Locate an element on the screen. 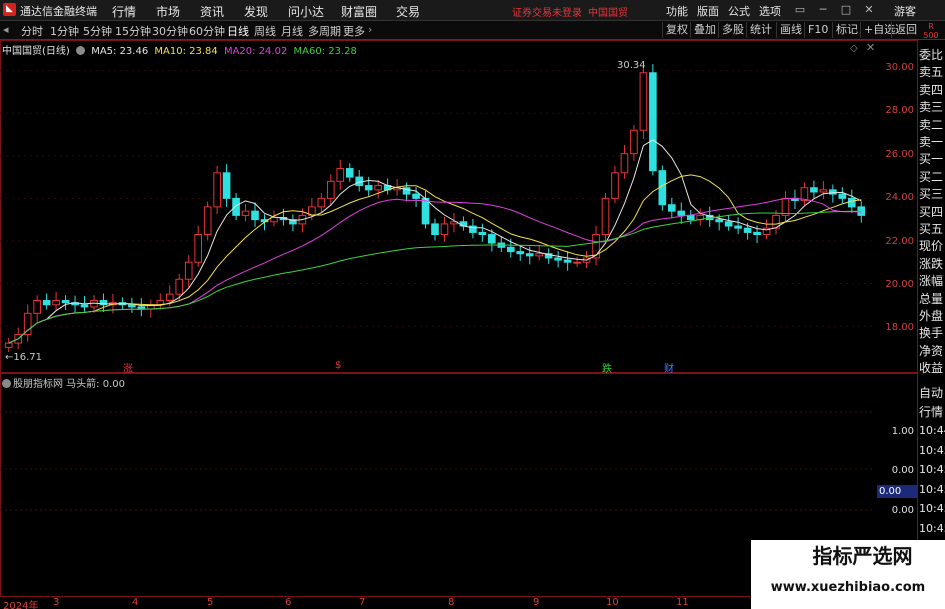 This screenshot has height=609, width=945. high-annotation: 30.34 is located at coordinates (631, 65).